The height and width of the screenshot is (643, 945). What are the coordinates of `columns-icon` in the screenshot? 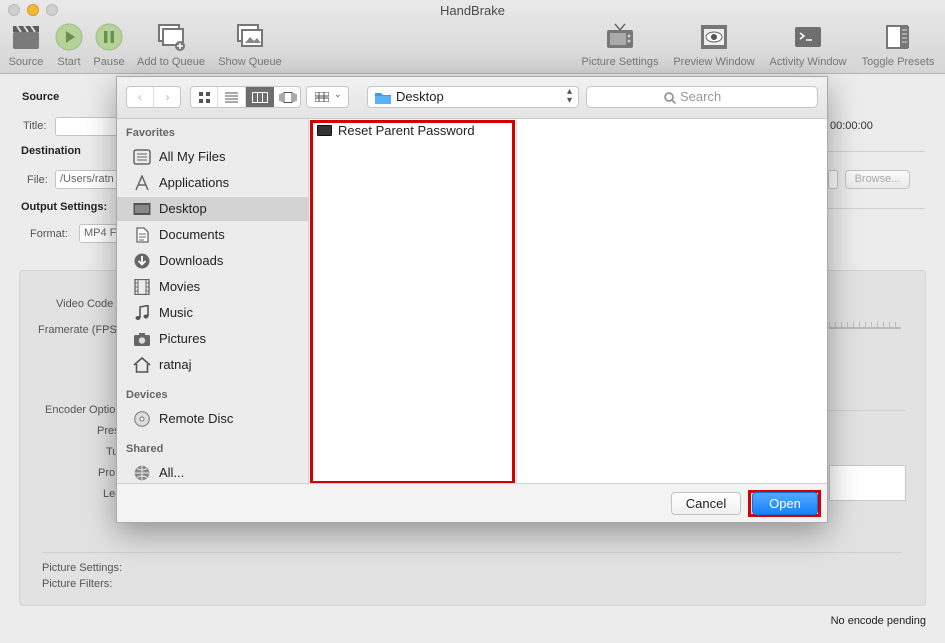 It's located at (260, 97).